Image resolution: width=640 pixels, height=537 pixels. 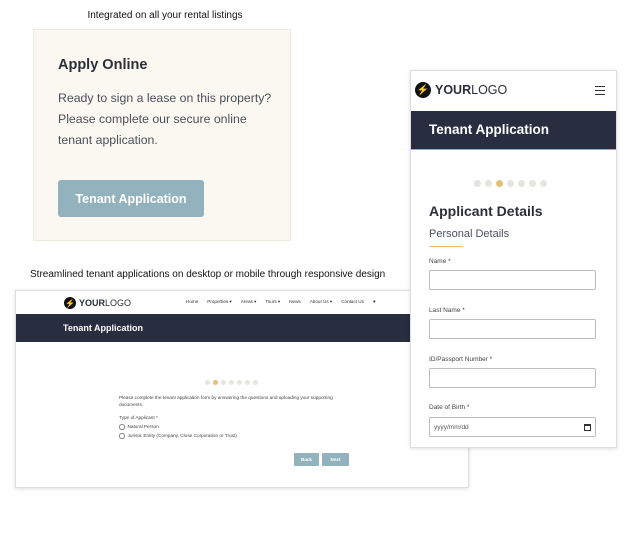 I want to click on radio-natural-person: Natural Person, so click(x=139, y=427).